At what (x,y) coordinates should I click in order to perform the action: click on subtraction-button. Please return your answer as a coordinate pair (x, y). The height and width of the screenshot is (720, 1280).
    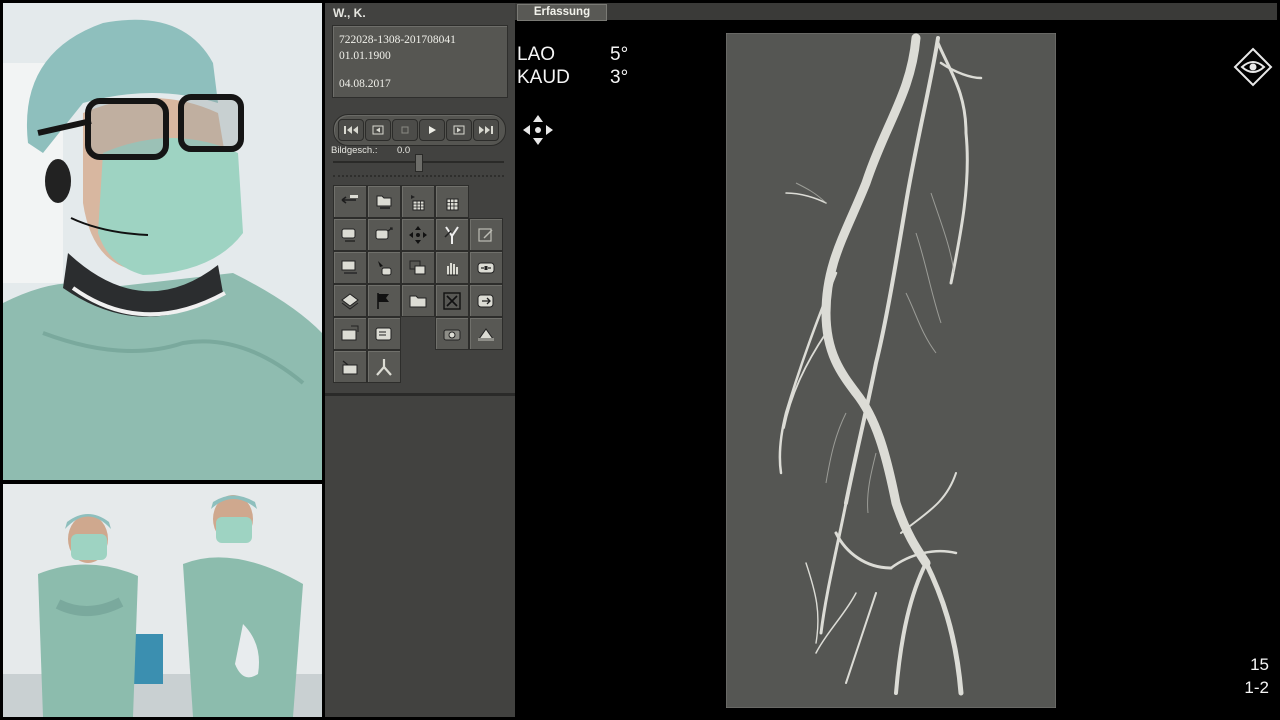
    Looking at the image, I should click on (350, 267).